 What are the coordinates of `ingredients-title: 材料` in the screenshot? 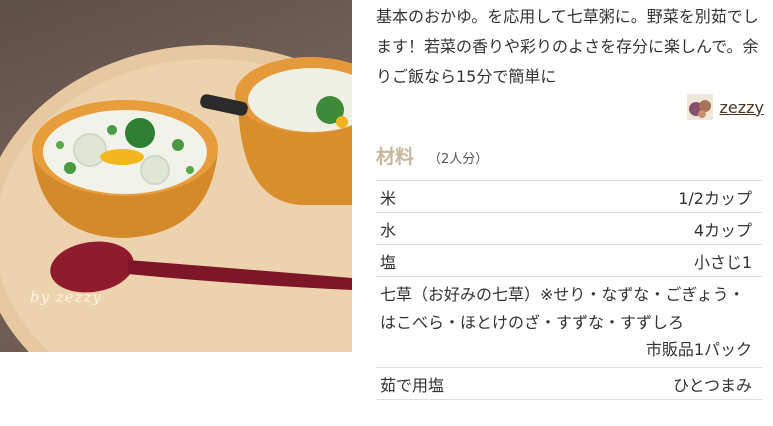 It's located at (395, 157).